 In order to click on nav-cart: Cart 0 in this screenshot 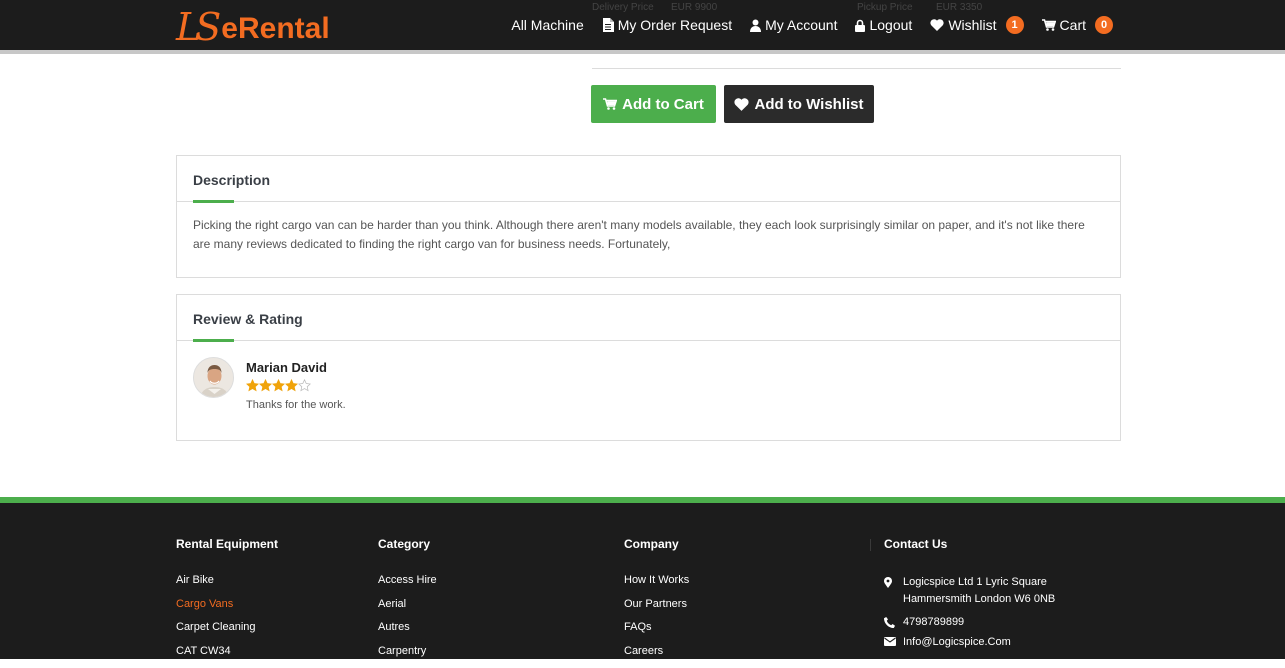, I will do `click(1077, 25)`.